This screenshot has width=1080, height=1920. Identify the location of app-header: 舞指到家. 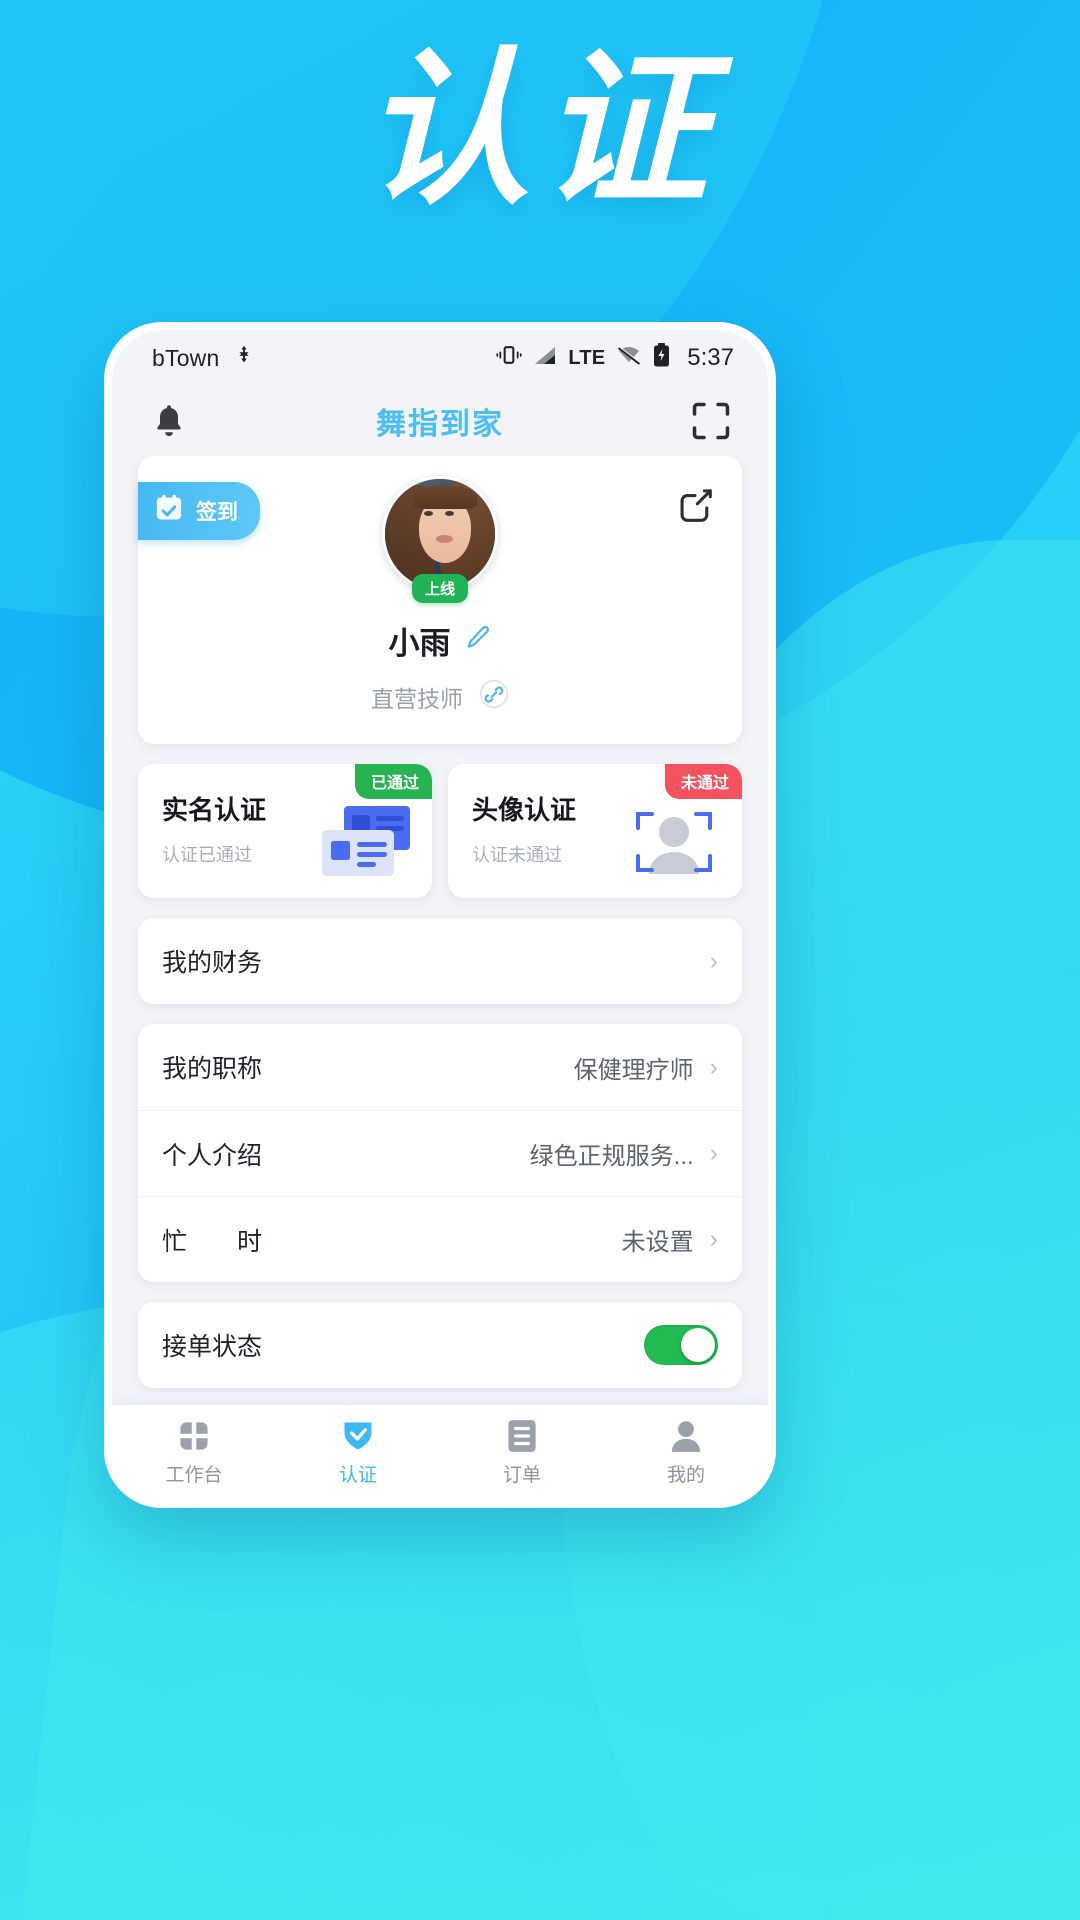
(440, 421).